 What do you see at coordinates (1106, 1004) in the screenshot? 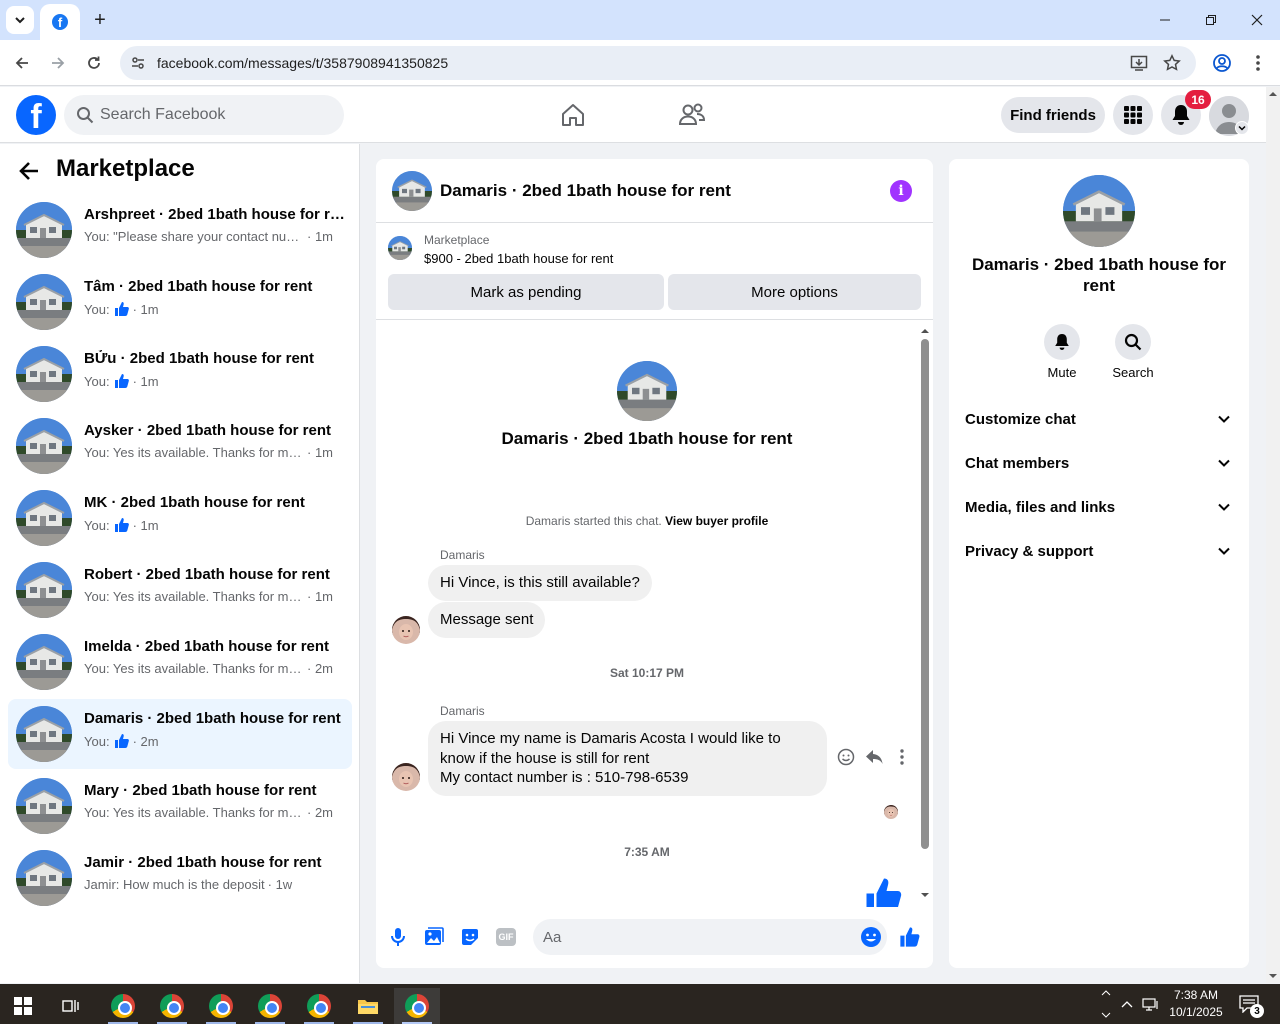
I see `taskbar-scroll` at bounding box center [1106, 1004].